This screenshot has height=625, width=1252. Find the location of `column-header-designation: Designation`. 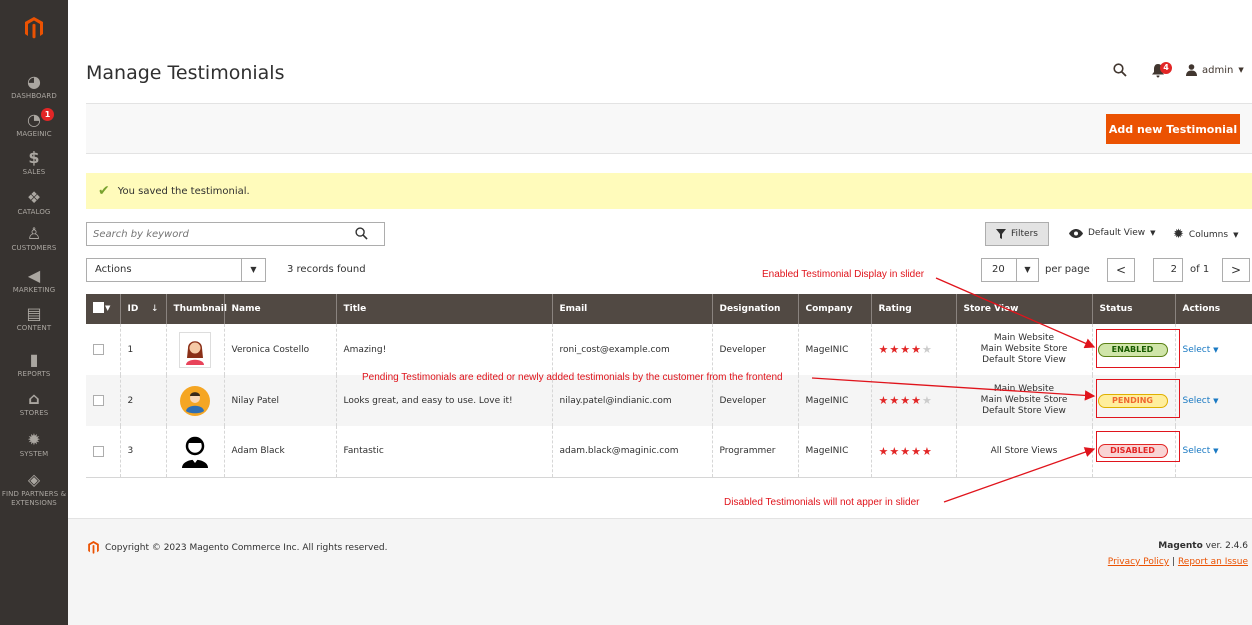

column-header-designation: Designation is located at coordinates (754, 309).